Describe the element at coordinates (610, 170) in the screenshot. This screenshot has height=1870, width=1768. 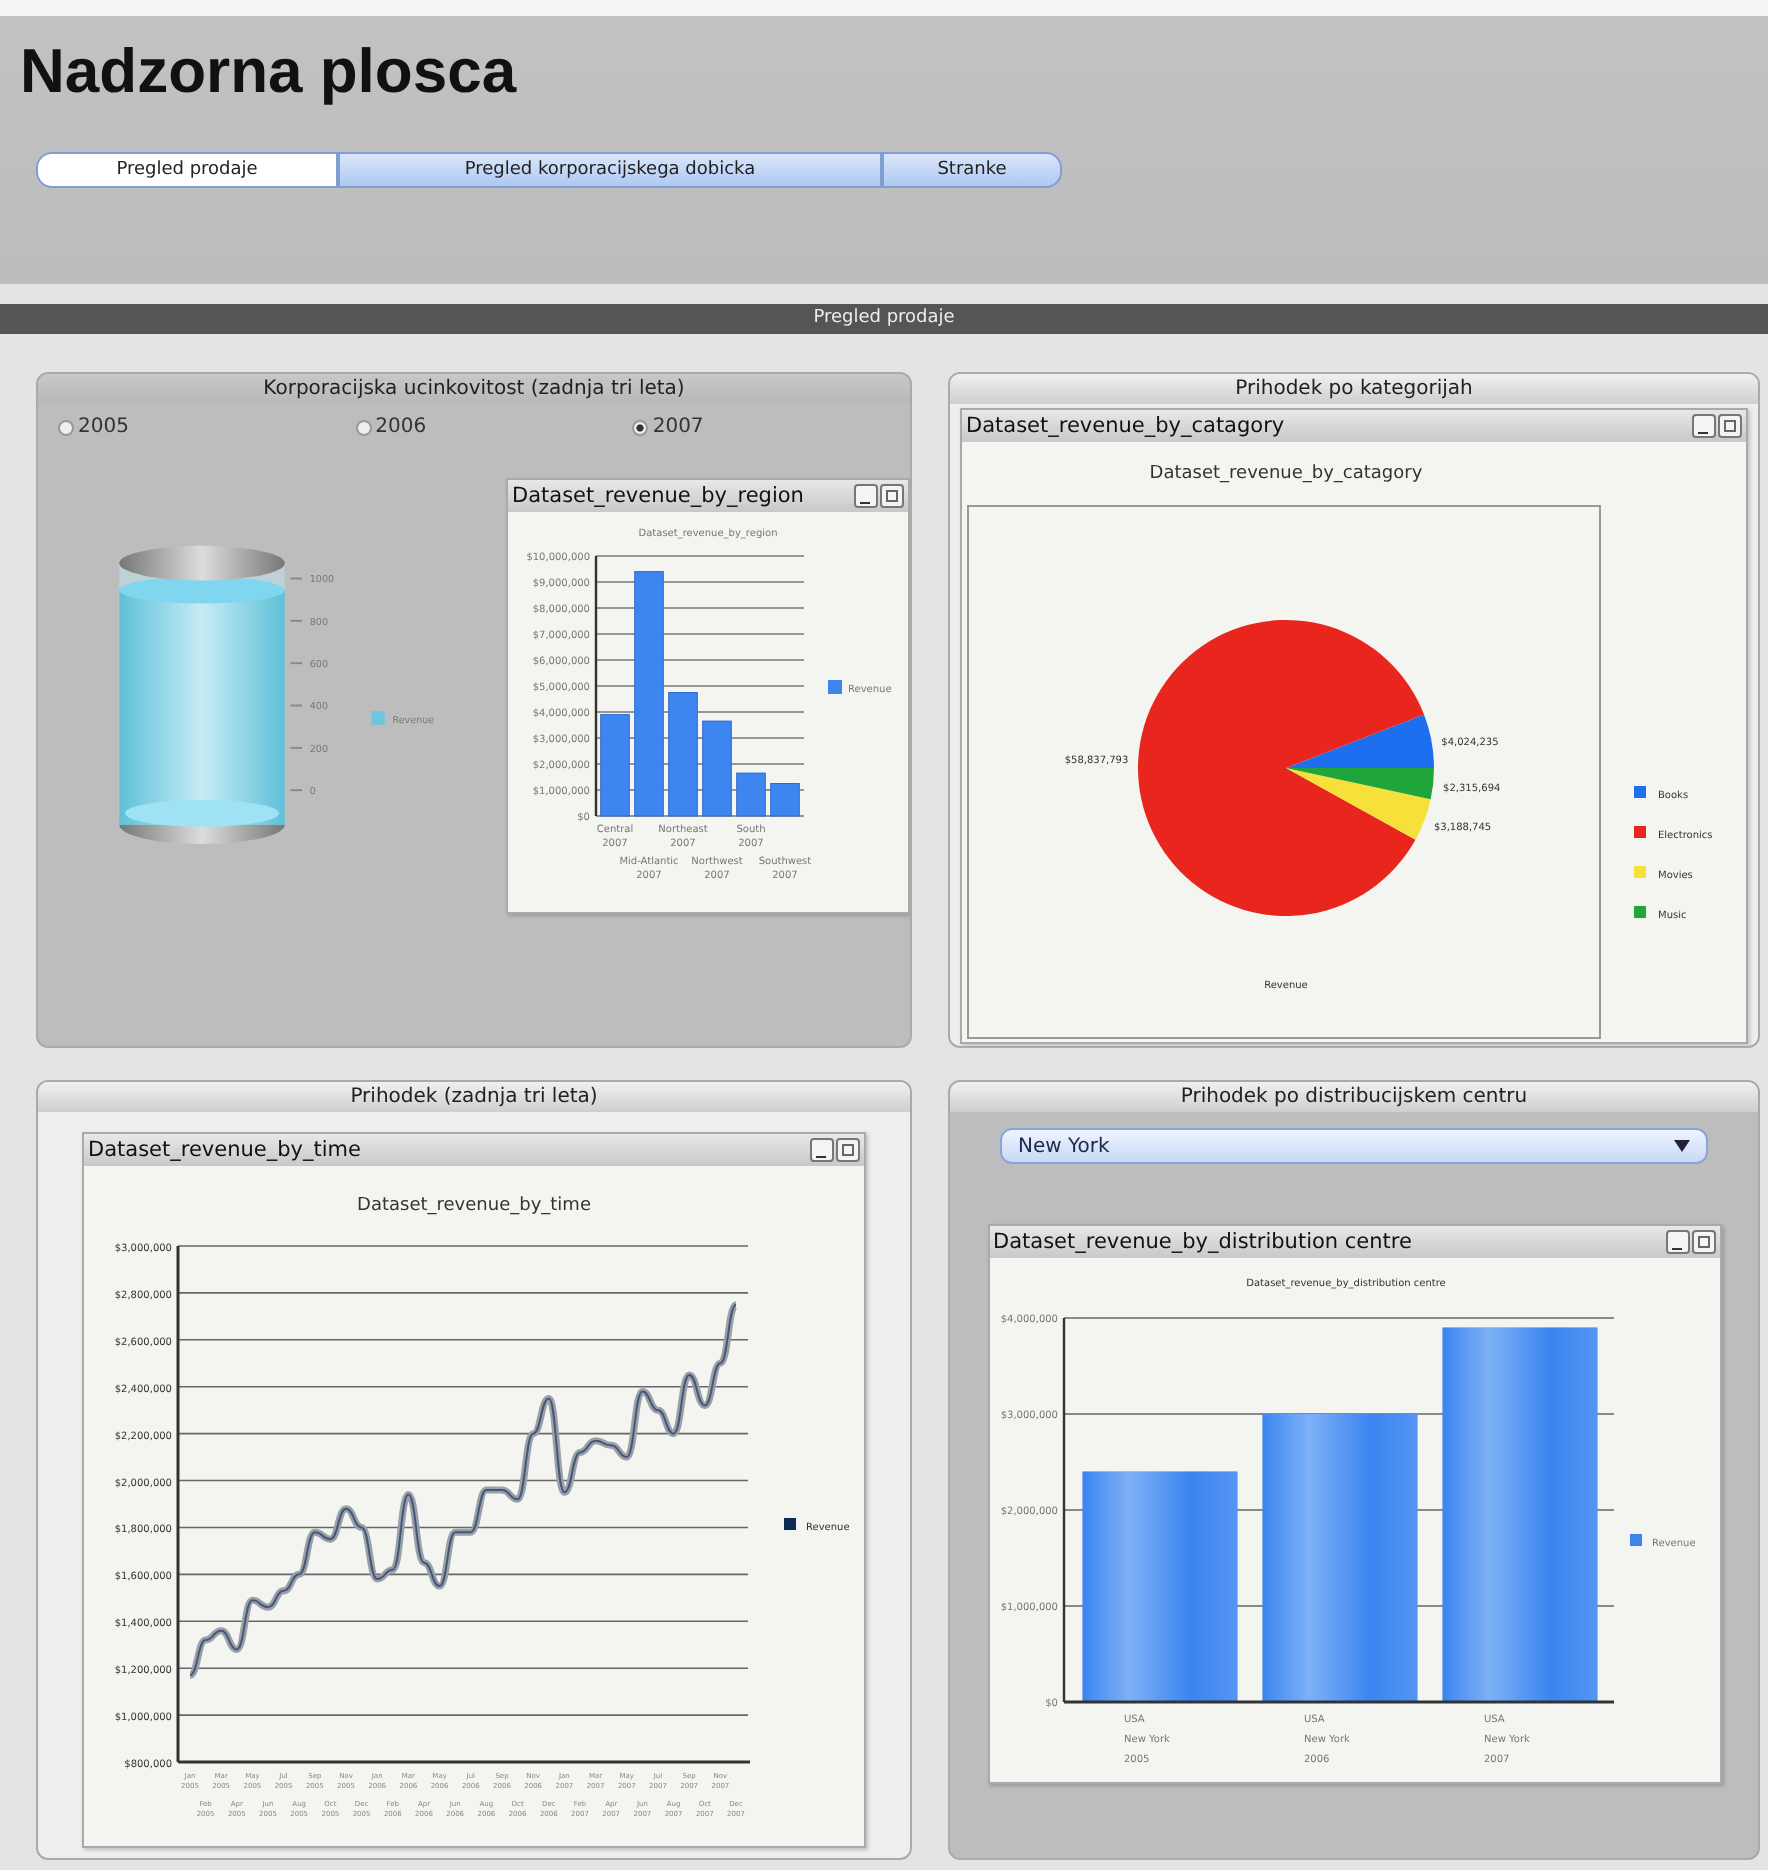
I see `tab: Pregled korporacijskega dobicka` at that location.